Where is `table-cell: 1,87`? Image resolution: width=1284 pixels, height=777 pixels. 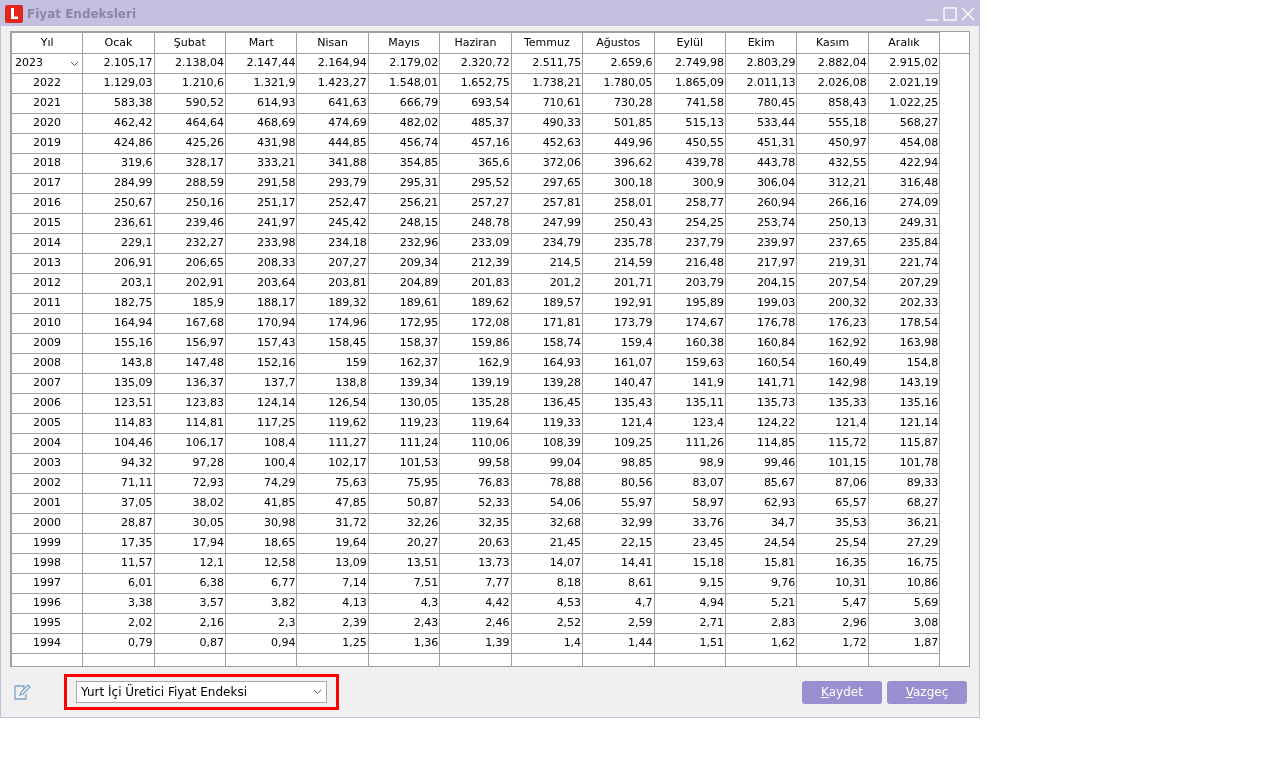
table-cell: 1,87 is located at coordinates (904, 643).